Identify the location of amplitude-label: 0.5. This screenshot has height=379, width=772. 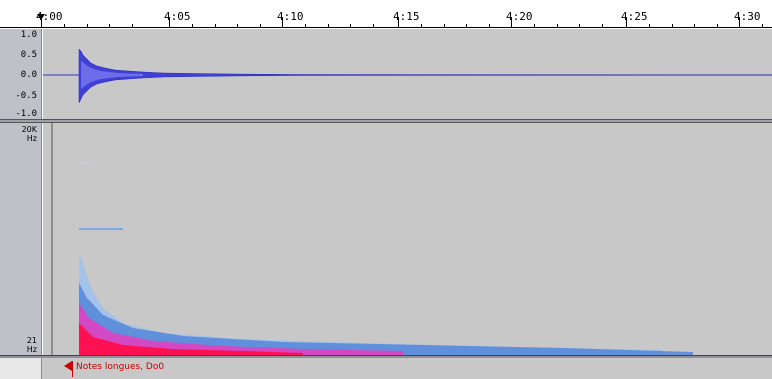
(28, 55).